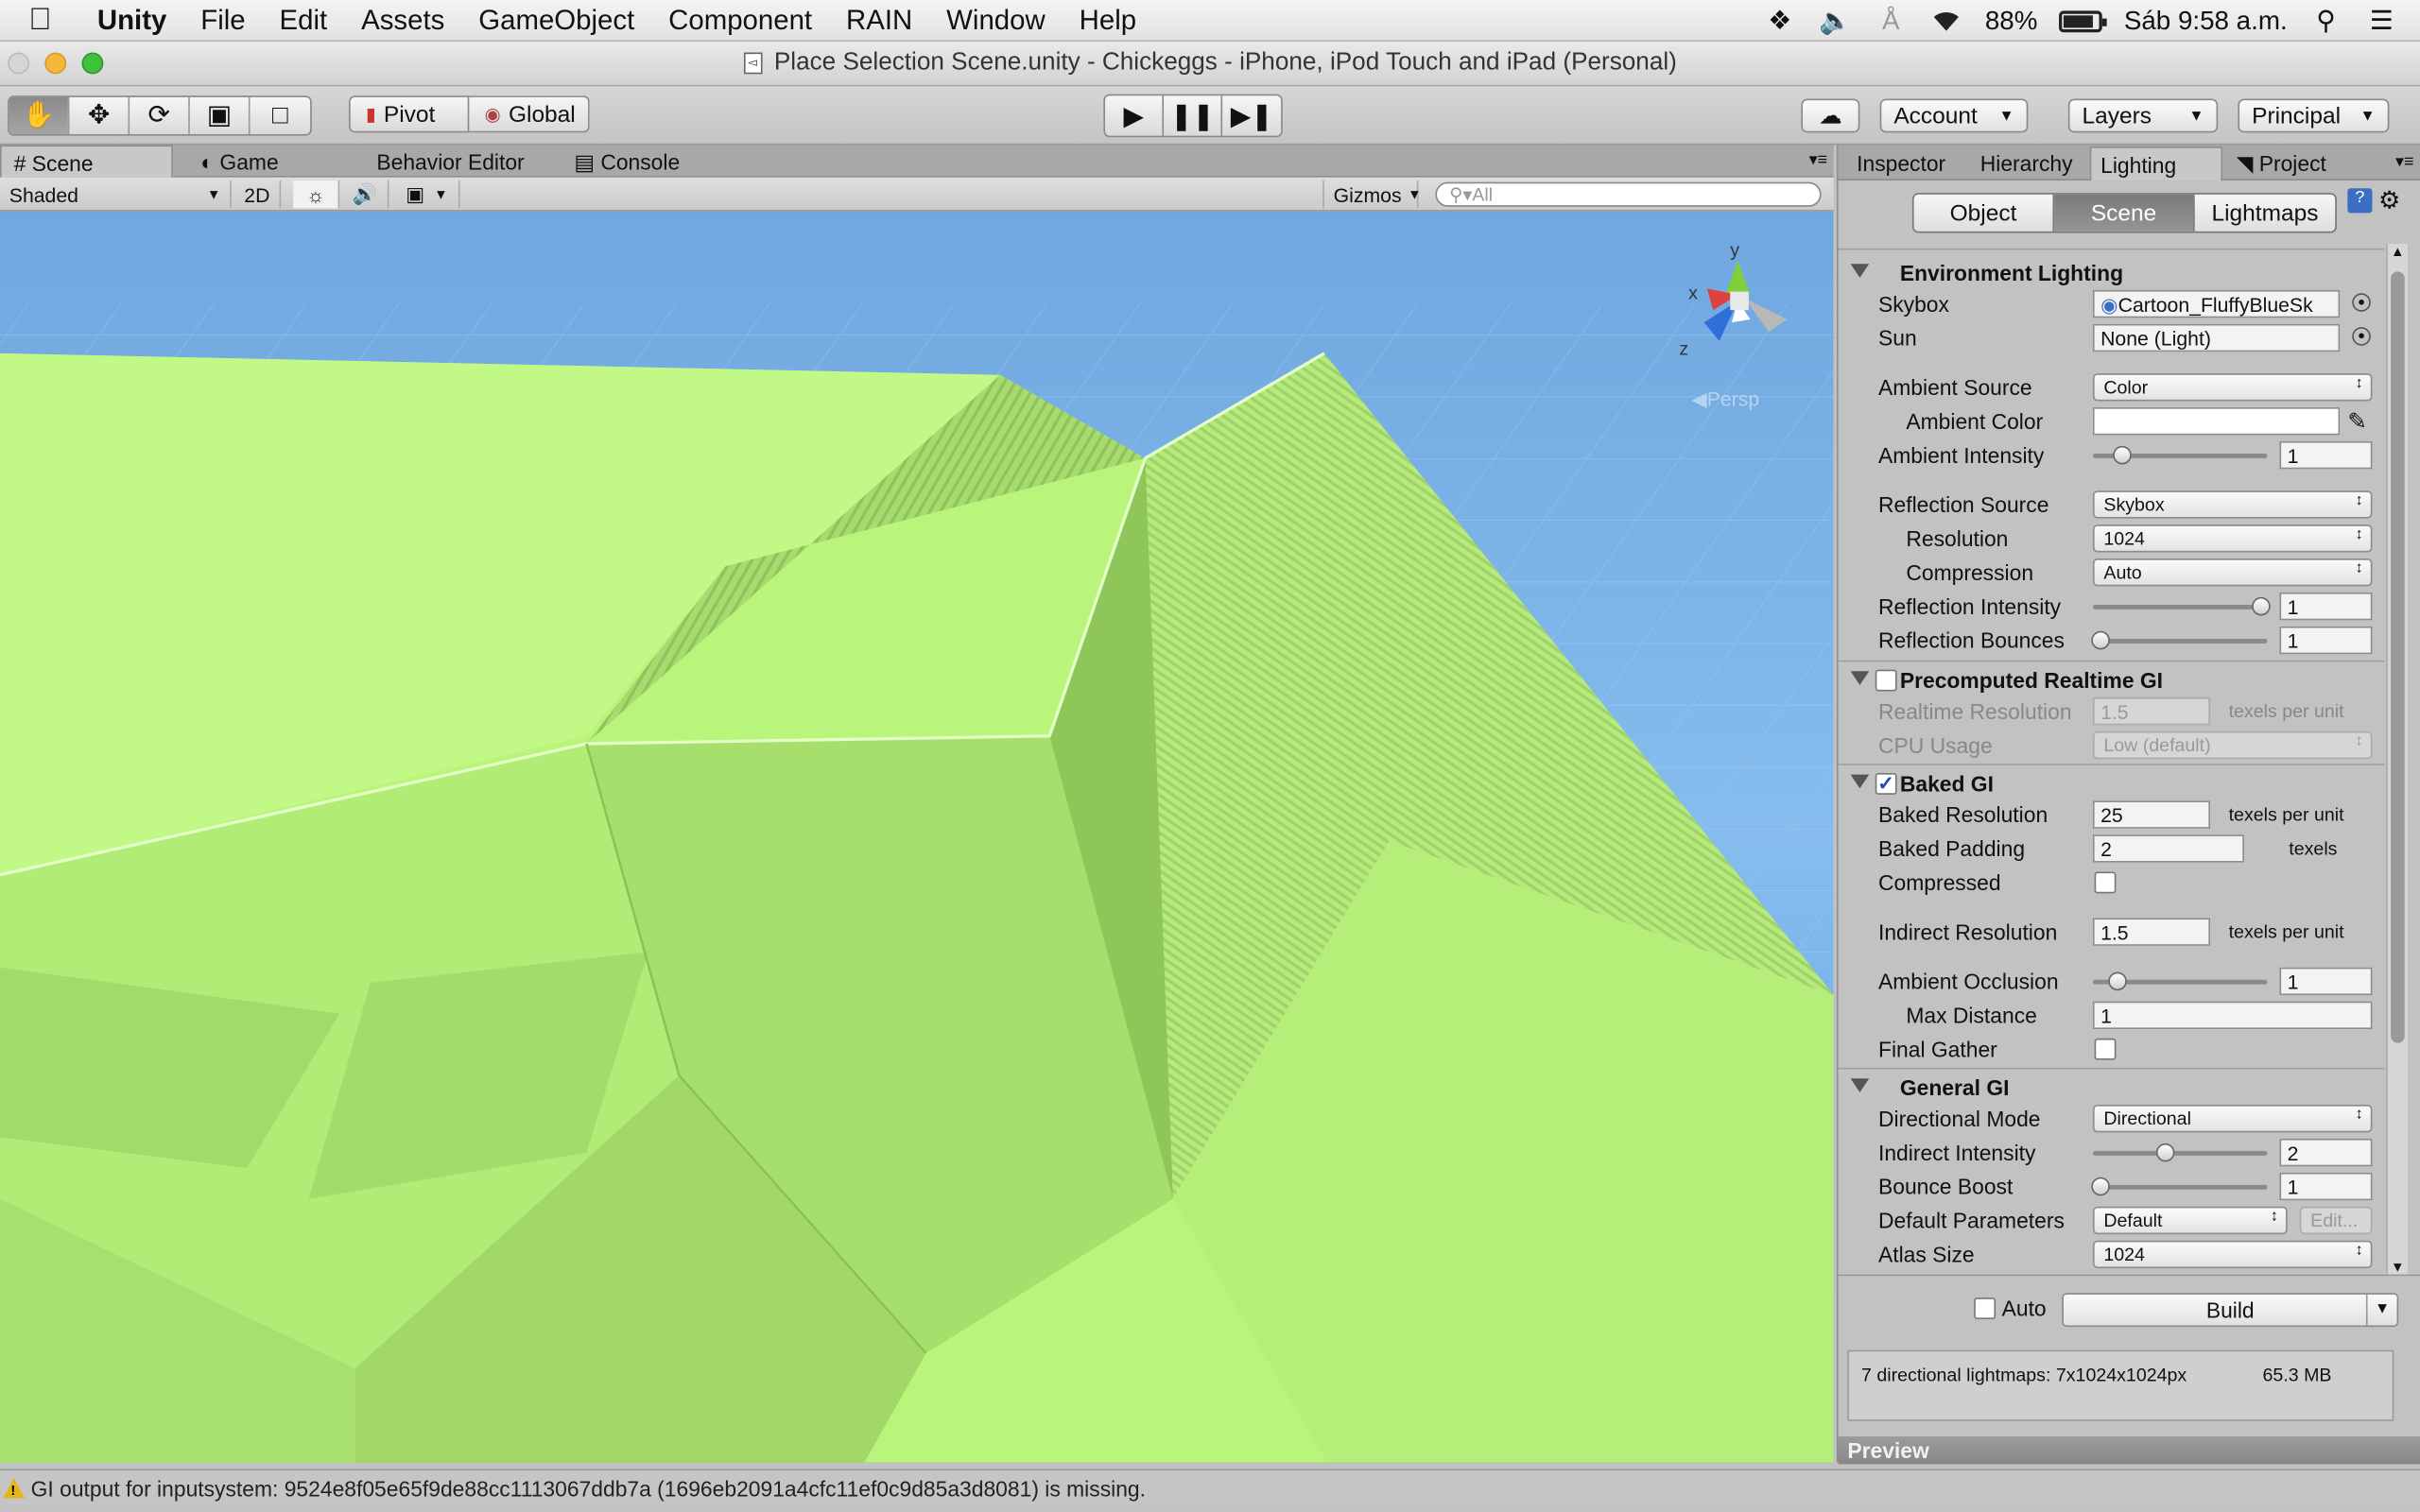  I want to click on tab-console: ▤ Console, so click(627, 161).